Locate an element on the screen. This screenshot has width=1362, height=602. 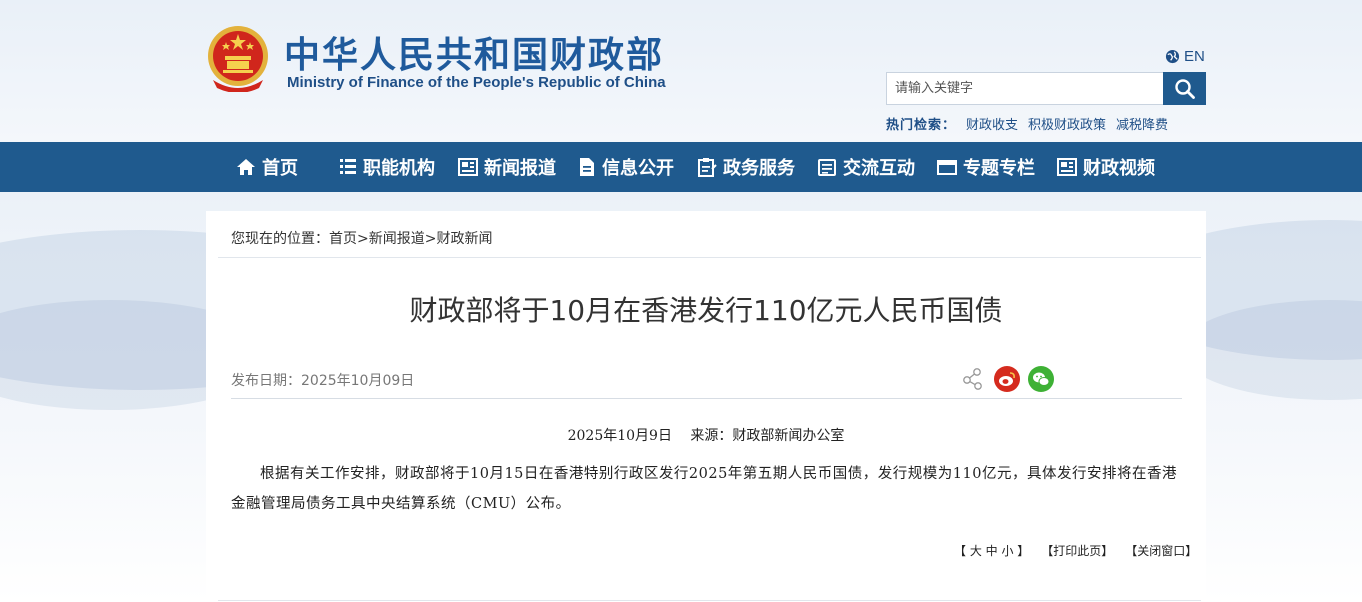
window-icon is located at coordinates (947, 167).